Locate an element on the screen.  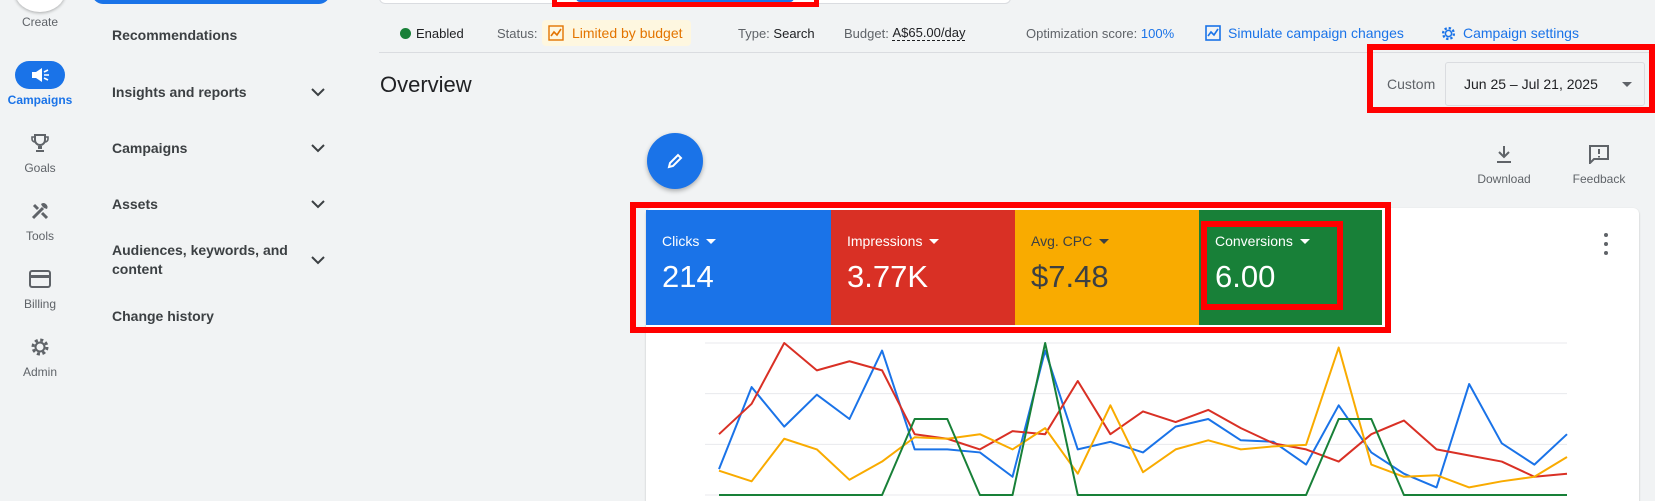
megaphone-icon is located at coordinates (40, 75).